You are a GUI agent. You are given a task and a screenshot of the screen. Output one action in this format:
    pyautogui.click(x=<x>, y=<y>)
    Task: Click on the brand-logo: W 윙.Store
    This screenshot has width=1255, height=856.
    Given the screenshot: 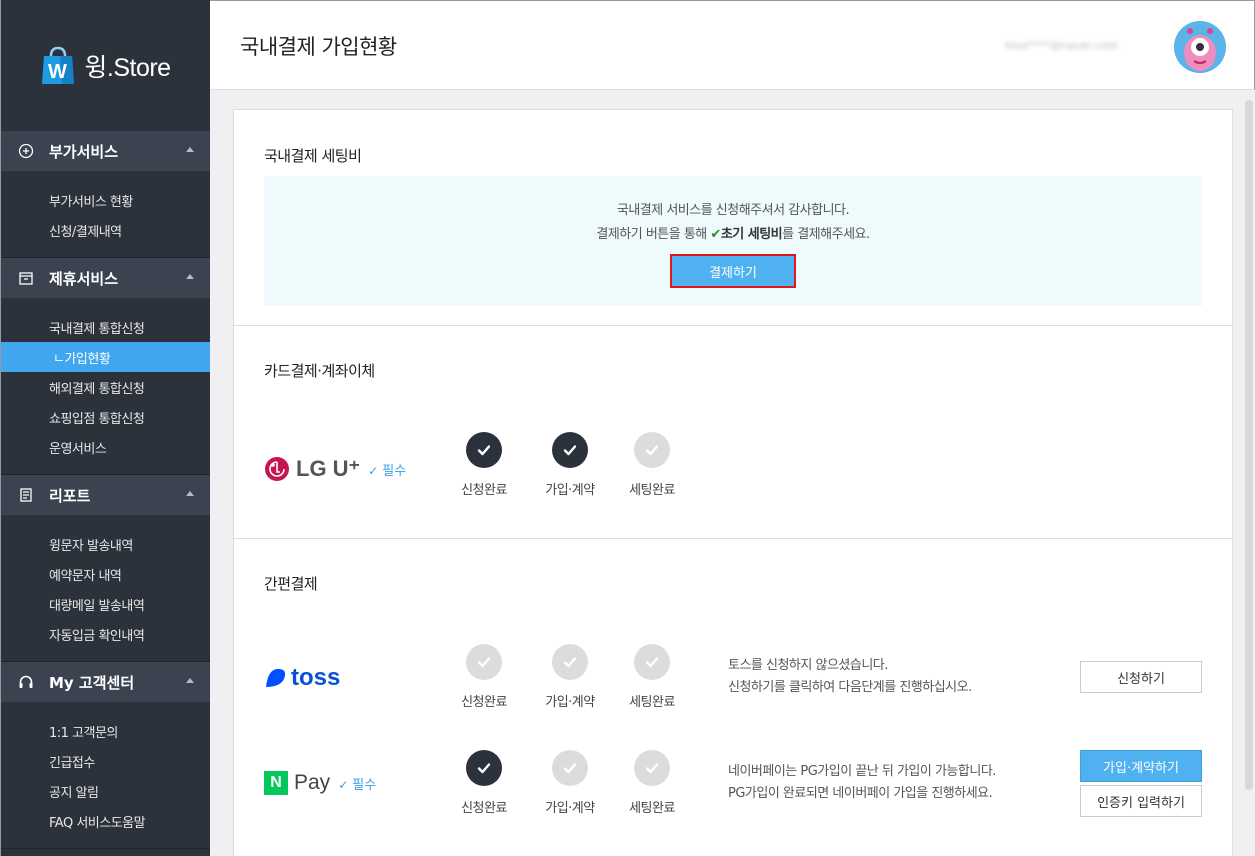 What is the action you would take?
    pyautogui.click(x=105, y=65)
    